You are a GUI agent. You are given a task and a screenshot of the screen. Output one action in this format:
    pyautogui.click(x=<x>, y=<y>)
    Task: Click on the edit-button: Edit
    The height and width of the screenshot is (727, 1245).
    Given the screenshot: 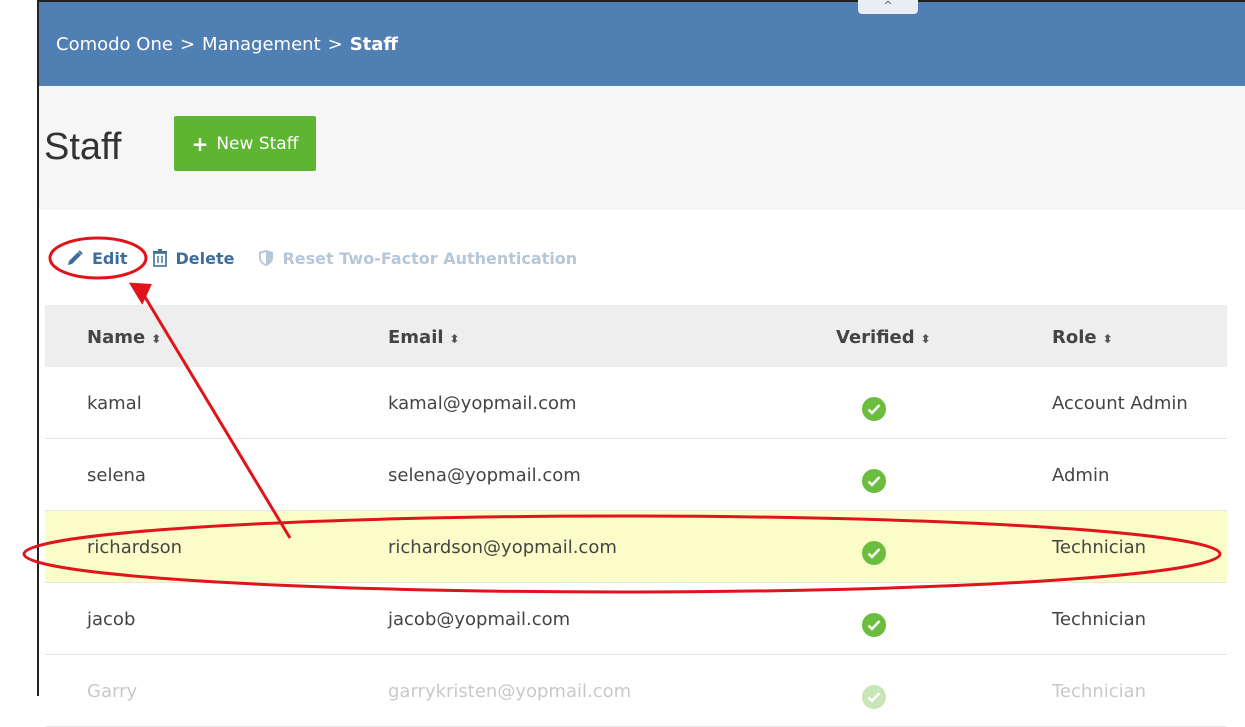 What is the action you would take?
    pyautogui.click(x=97, y=258)
    